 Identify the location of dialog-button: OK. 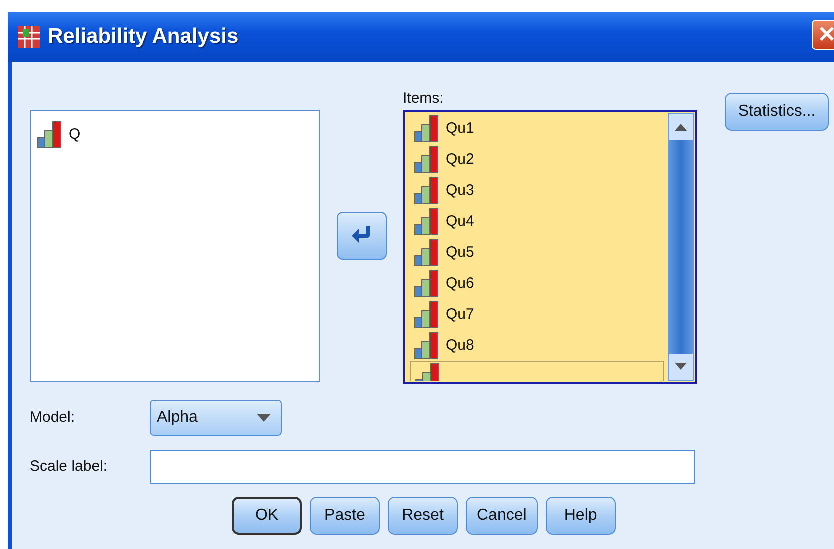
(267, 516).